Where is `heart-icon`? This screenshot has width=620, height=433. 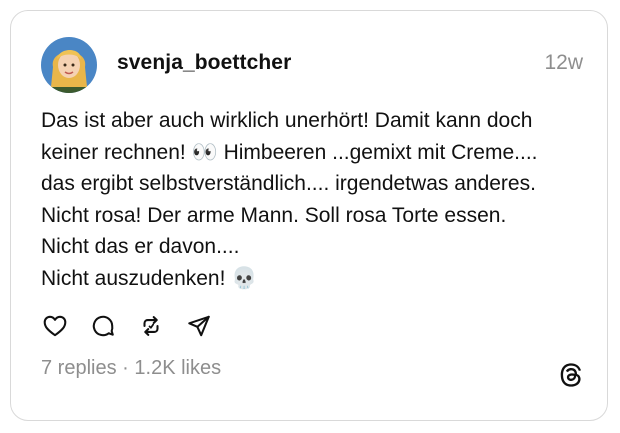 heart-icon is located at coordinates (55, 326).